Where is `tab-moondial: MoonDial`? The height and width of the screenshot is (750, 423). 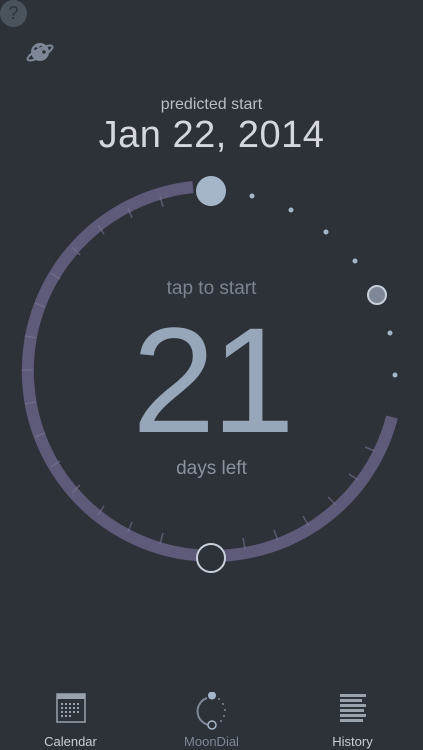
tab-moondial: MoonDial is located at coordinates (211, 715).